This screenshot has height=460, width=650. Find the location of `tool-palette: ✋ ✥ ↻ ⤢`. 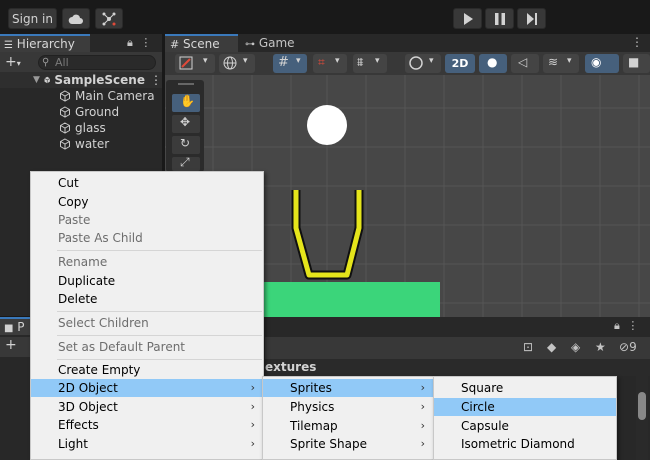

tool-palette: ✋ ✥ ↻ ⤢ is located at coordinates (185, 126).